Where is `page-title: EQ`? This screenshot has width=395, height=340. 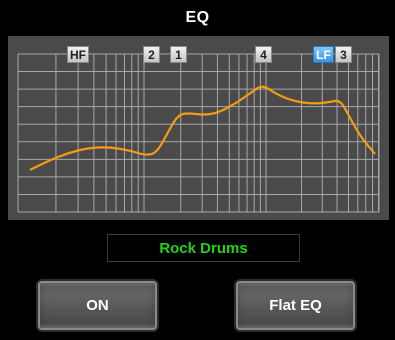 page-title: EQ is located at coordinates (197, 17).